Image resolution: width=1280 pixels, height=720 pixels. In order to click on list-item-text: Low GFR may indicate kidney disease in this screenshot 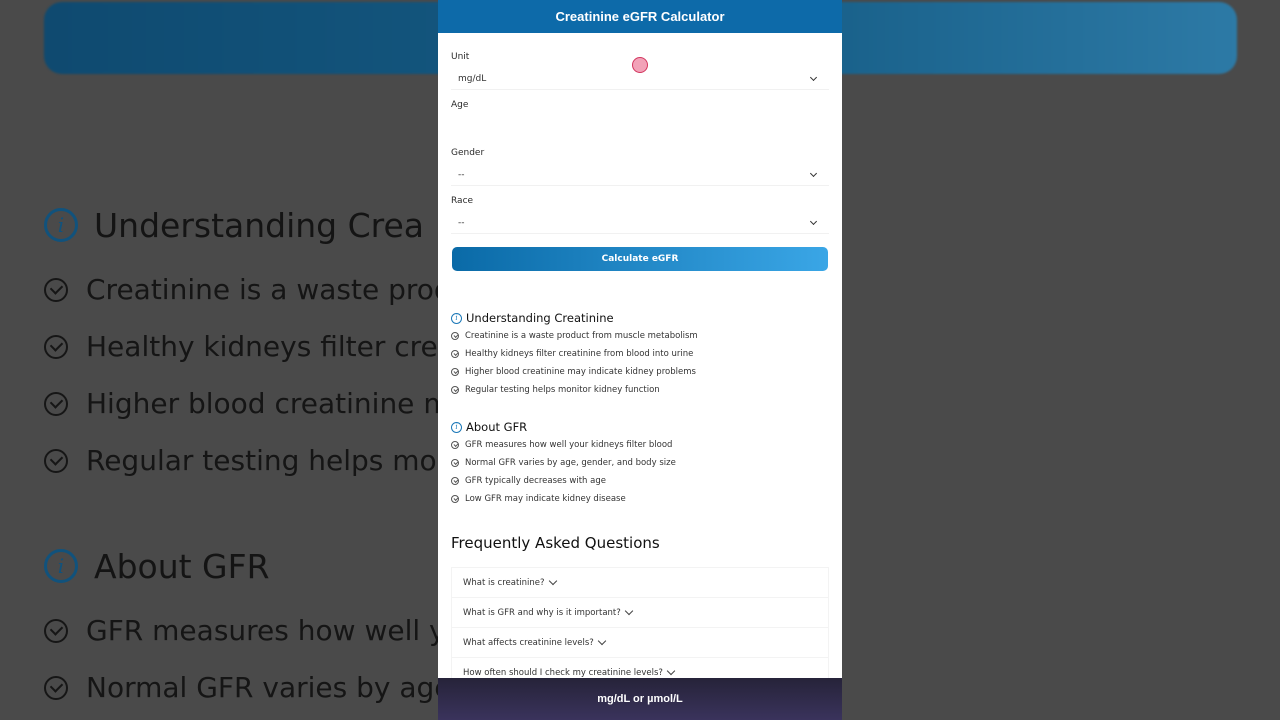, I will do `click(545, 499)`.